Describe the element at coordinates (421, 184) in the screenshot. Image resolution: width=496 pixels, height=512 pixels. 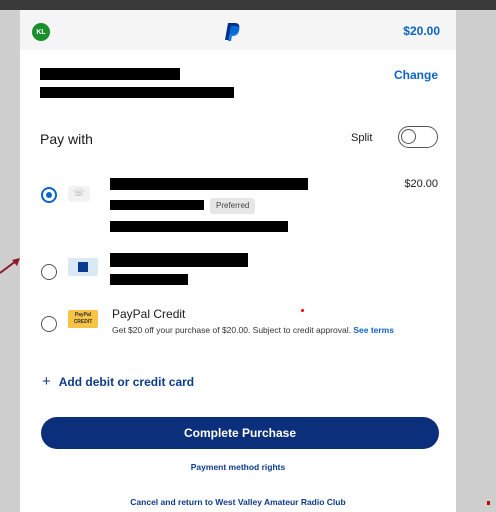
I see `bank-amount: $20.00` at that location.